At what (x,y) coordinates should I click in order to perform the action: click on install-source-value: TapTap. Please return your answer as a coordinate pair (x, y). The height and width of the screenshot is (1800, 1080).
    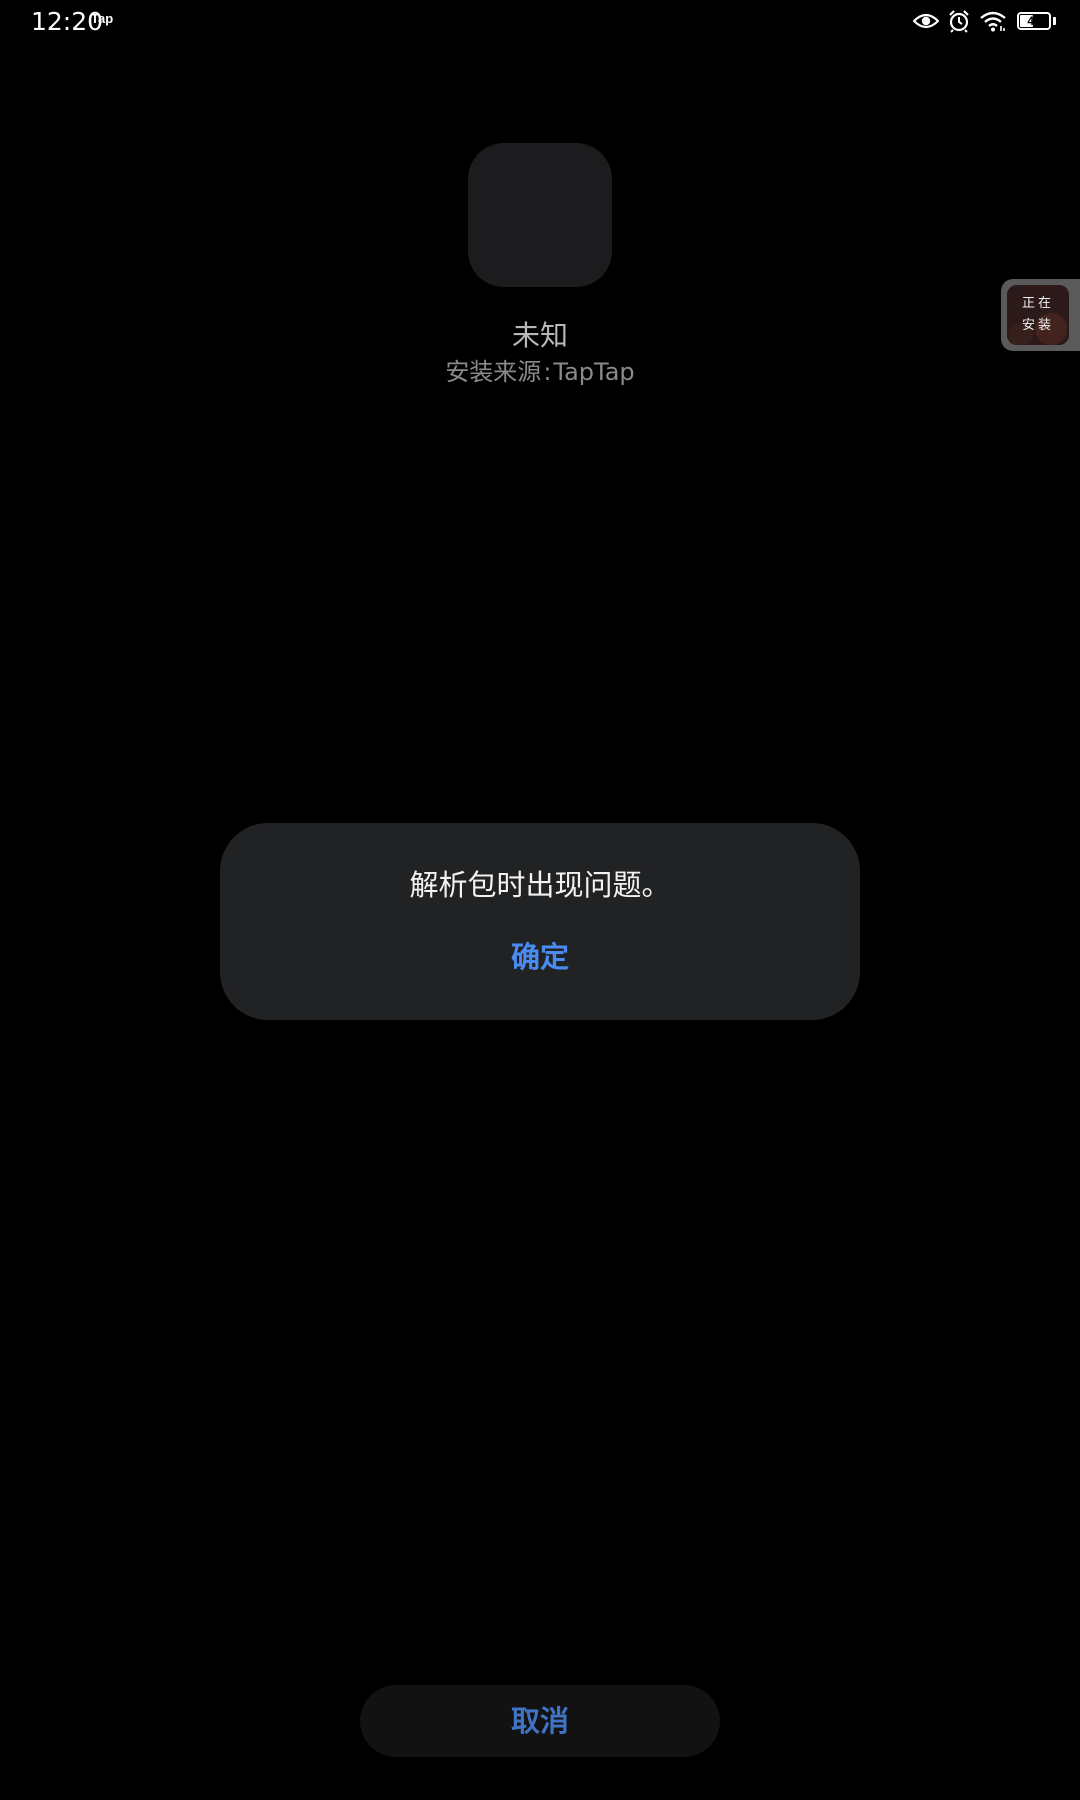
    Looking at the image, I should click on (594, 372).